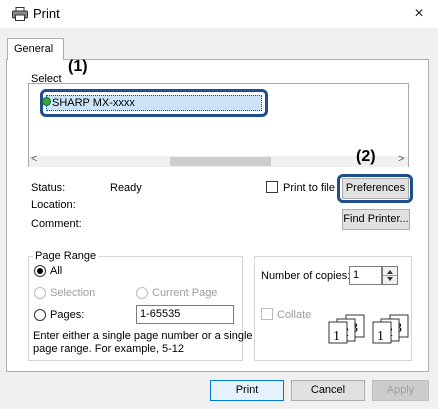  Describe the element at coordinates (185, 293) in the screenshot. I see `current-page-label: Current Page` at that location.